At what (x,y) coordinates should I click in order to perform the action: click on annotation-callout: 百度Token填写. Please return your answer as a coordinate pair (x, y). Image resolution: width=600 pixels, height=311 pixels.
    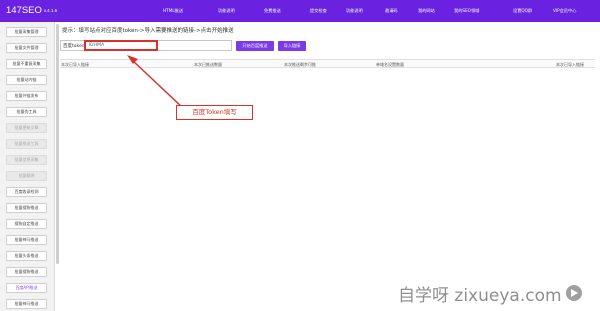
    Looking at the image, I should click on (214, 112).